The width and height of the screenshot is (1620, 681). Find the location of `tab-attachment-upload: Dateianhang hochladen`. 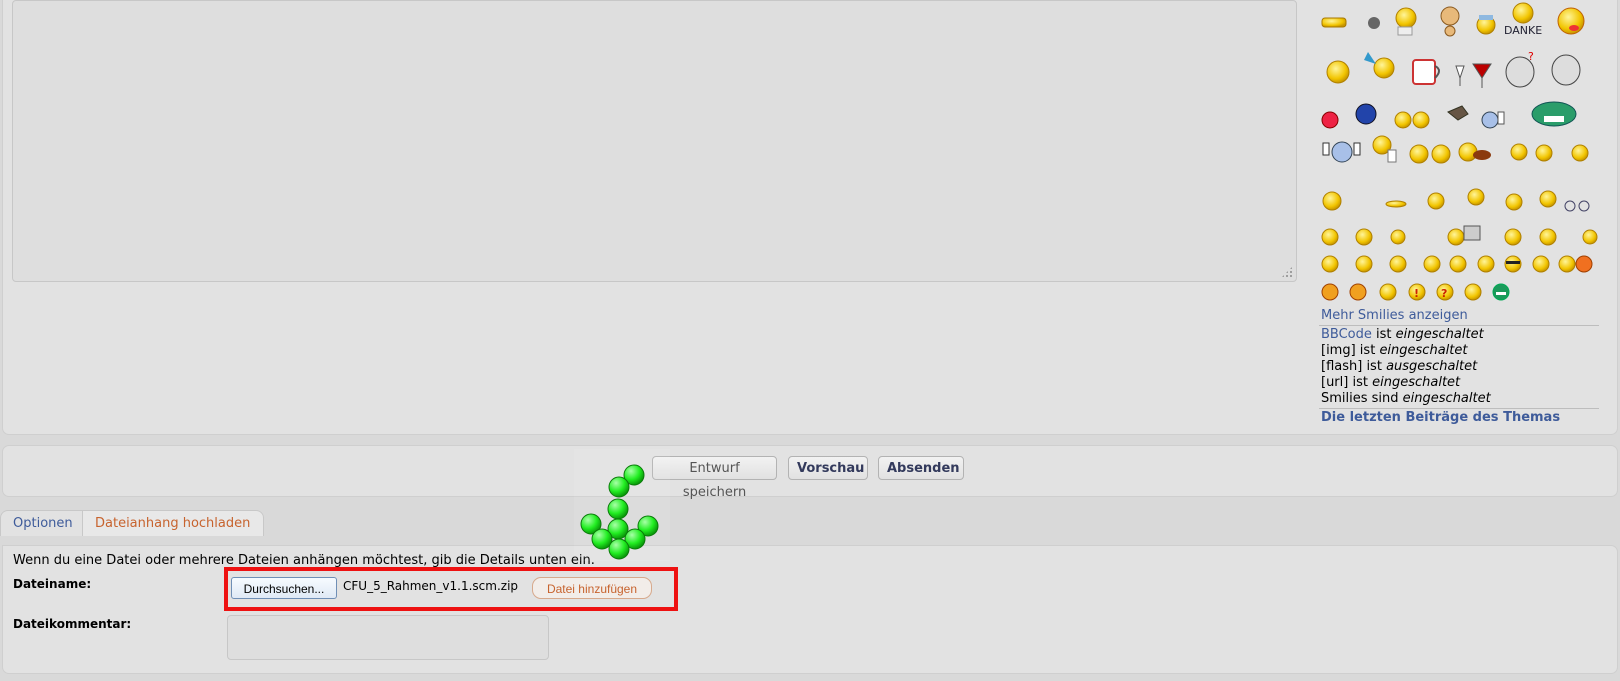

tab-attachment-upload: Dateianhang hochladen is located at coordinates (173, 523).